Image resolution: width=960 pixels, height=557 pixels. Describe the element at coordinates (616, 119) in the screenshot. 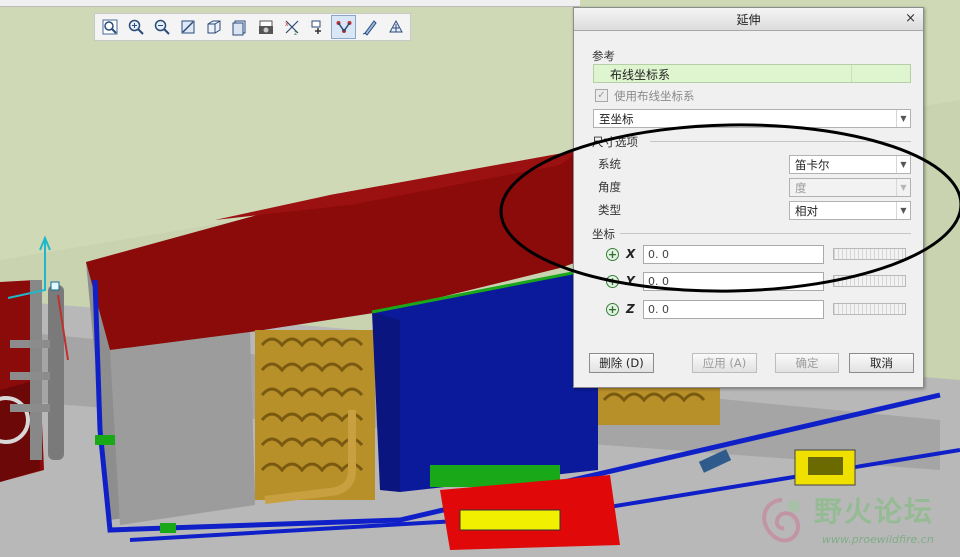

I see `mode-select-value: 至坐标` at that location.